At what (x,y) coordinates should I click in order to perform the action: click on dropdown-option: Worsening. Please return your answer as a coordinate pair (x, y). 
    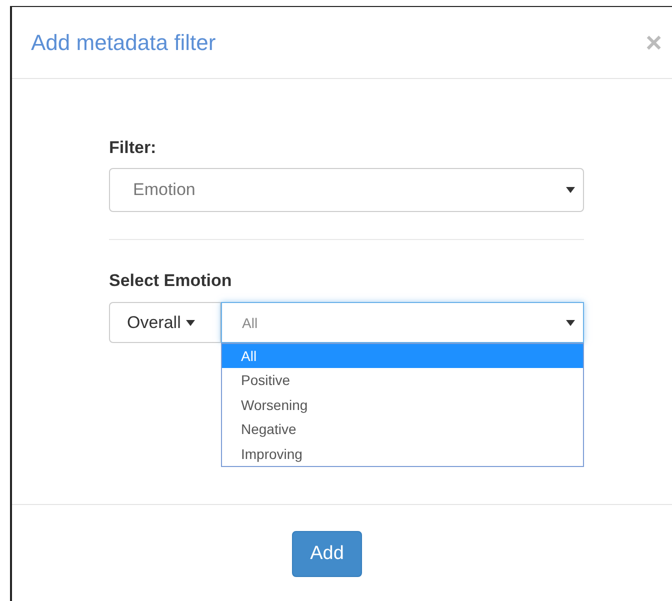
    Looking at the image, I should click on (402, 405).